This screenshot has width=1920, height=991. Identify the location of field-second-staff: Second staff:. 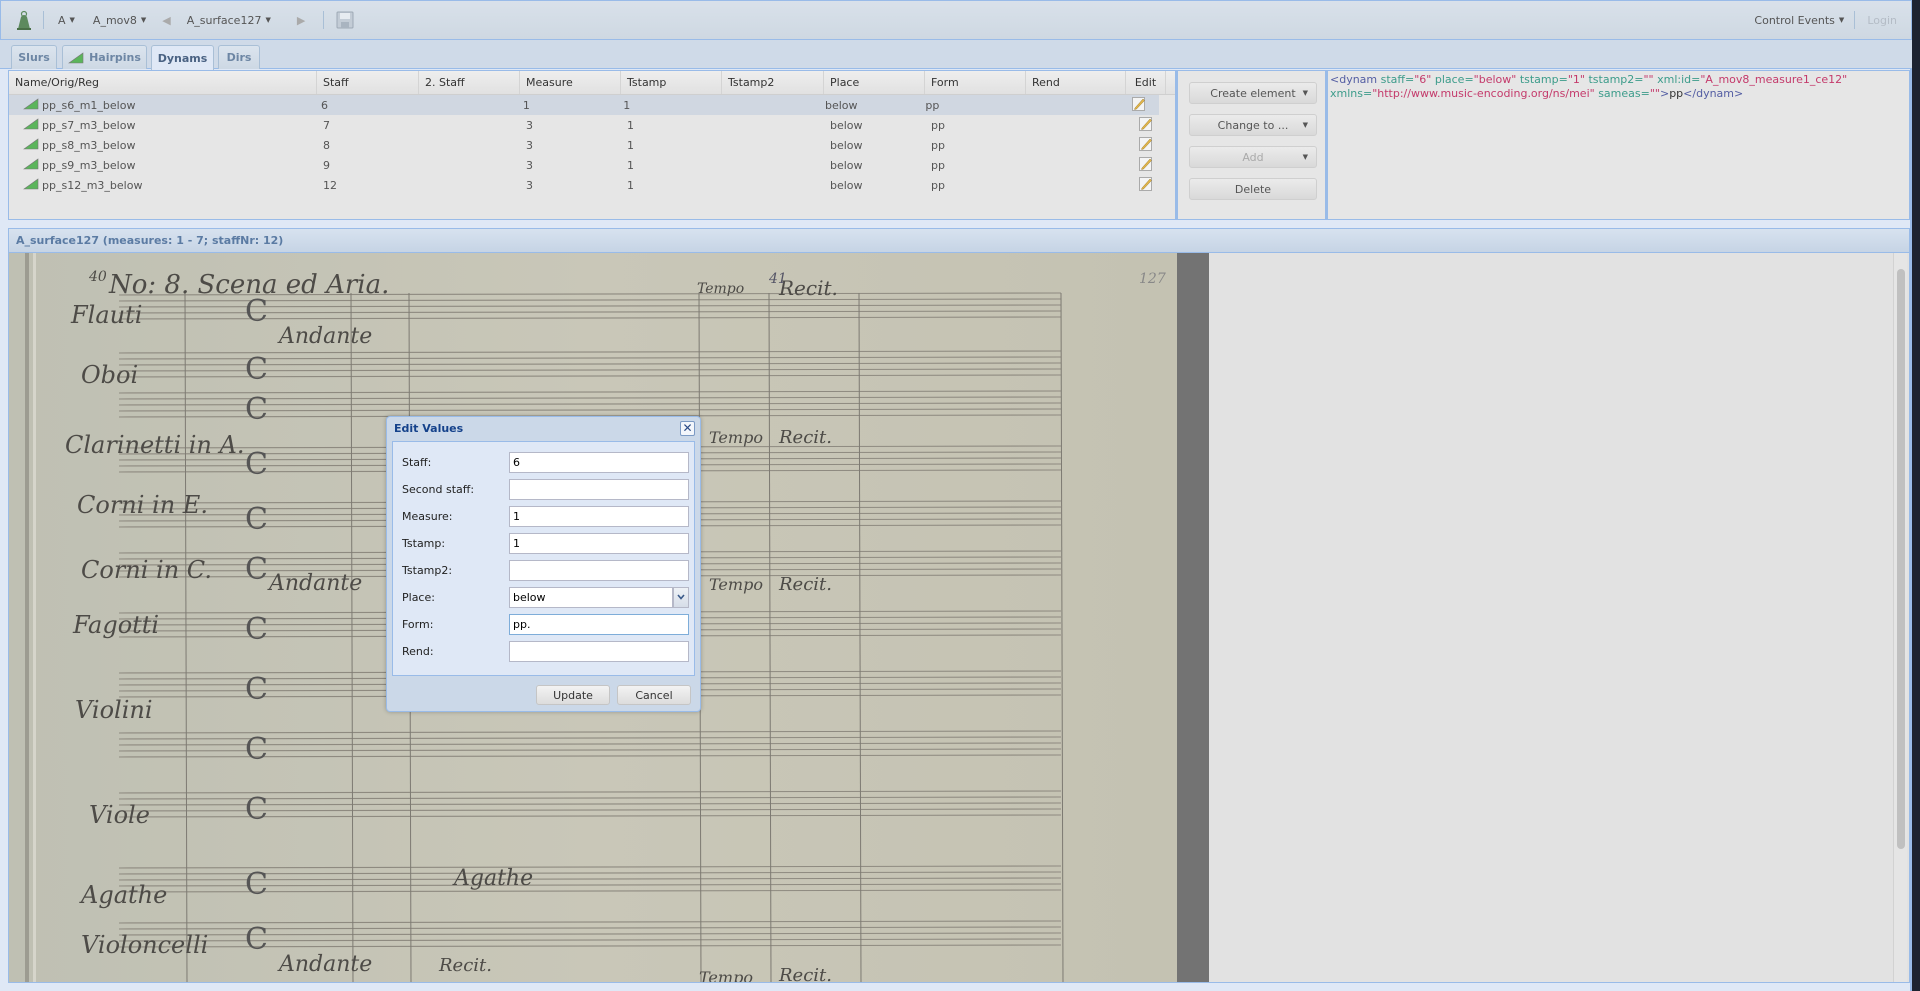
(543, 489).